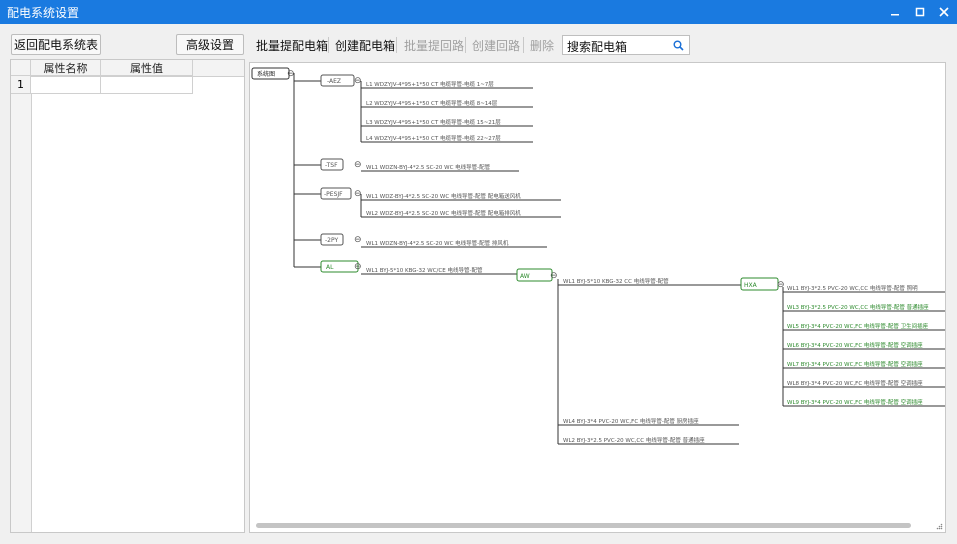 The image size is (957, 544). I want to click on node-aw-label: AW, so click(525, 276).